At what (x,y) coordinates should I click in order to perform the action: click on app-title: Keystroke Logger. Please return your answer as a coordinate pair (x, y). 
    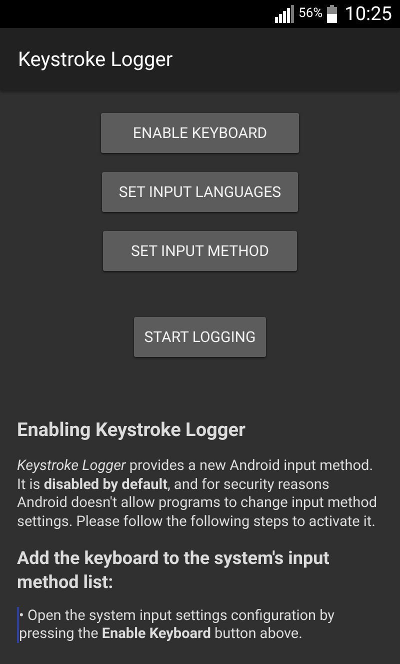
    Looking at the image, I should click on (95, 59).